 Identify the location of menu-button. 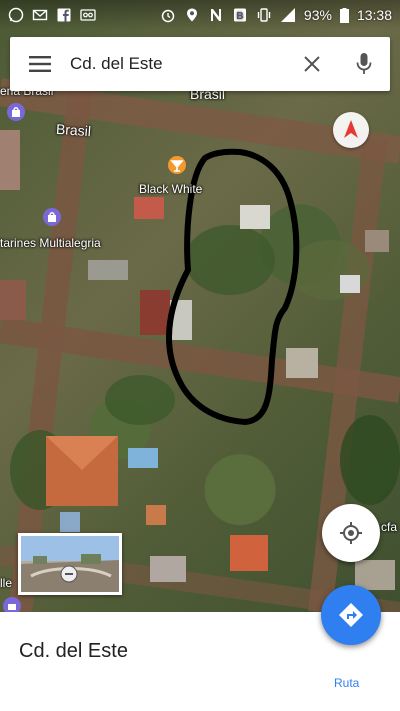
(40, 64).